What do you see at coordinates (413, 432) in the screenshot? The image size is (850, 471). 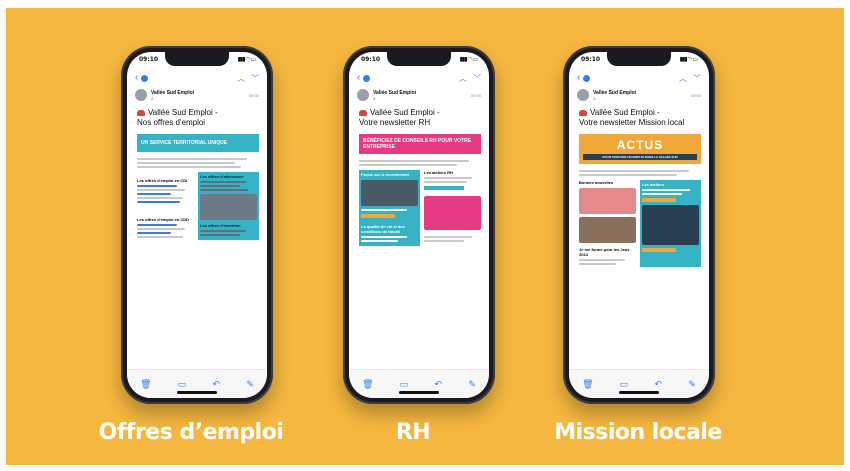 I see `caption-rh: RH` at bounding box center [413, 432].